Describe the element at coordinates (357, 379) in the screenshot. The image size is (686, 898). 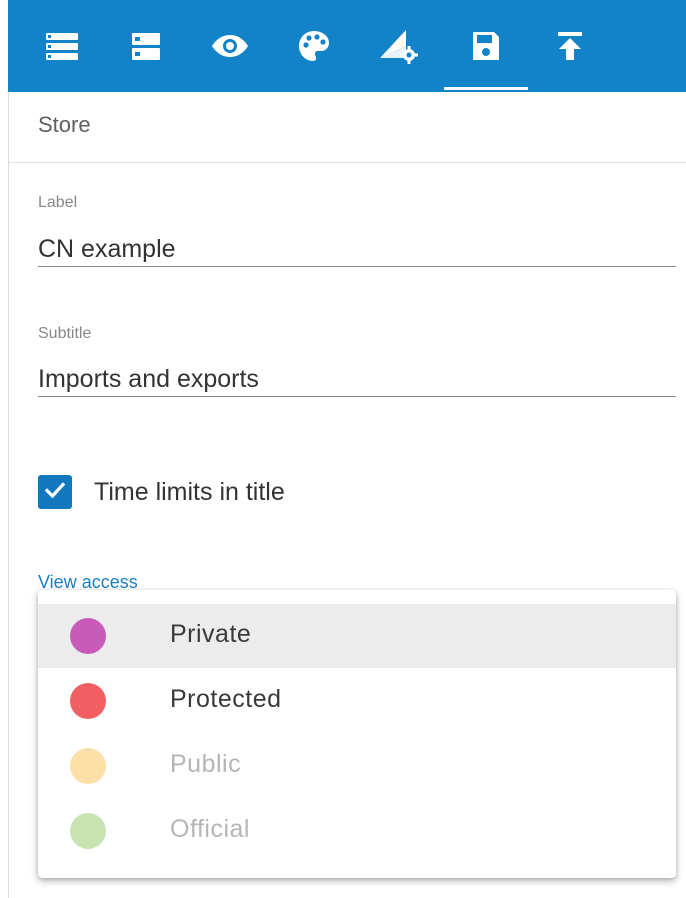
I see `subtitle-field` at that location.